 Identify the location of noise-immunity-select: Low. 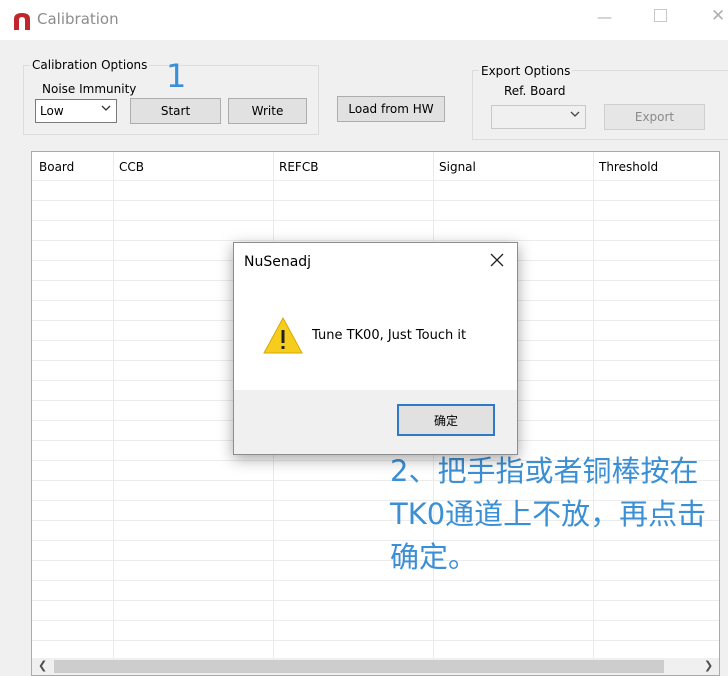
(76, 111).